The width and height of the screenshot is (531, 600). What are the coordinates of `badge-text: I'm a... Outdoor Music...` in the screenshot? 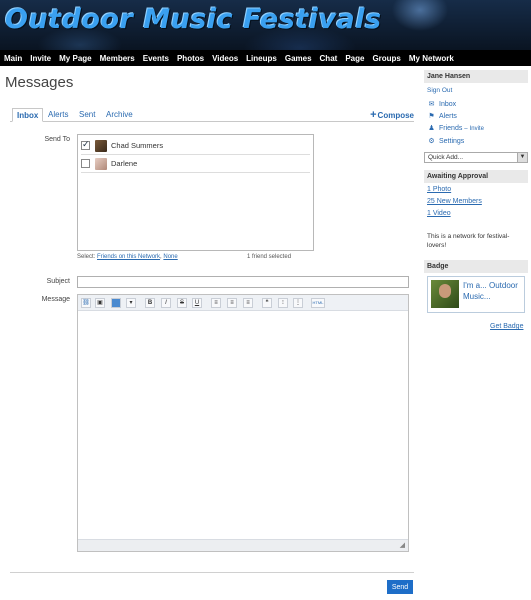 It's located at (490, 291).